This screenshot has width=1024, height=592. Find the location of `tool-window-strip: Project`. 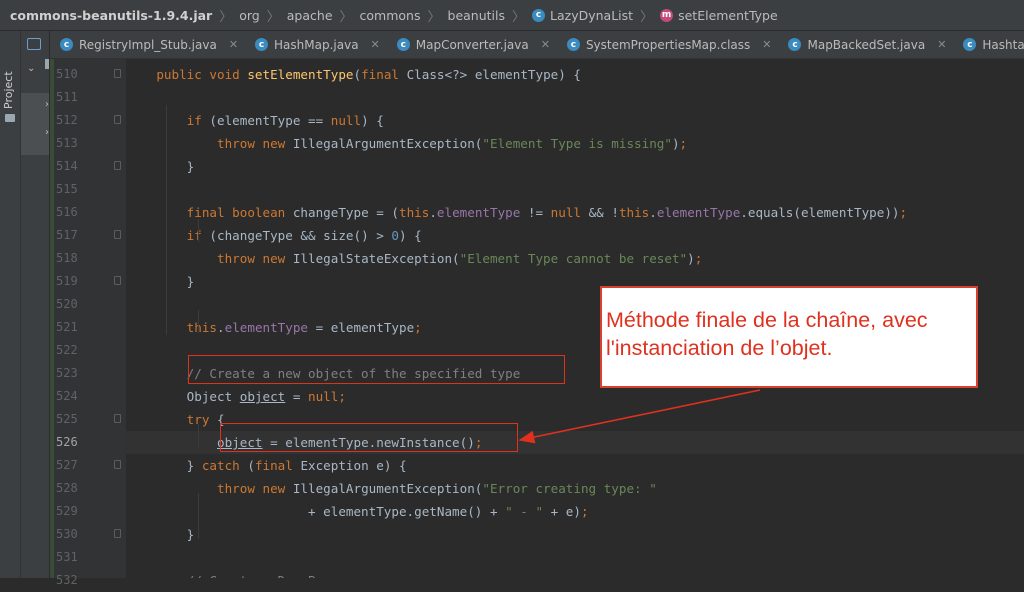

tool-window-strip: Project is located at coordinates (10, 304).